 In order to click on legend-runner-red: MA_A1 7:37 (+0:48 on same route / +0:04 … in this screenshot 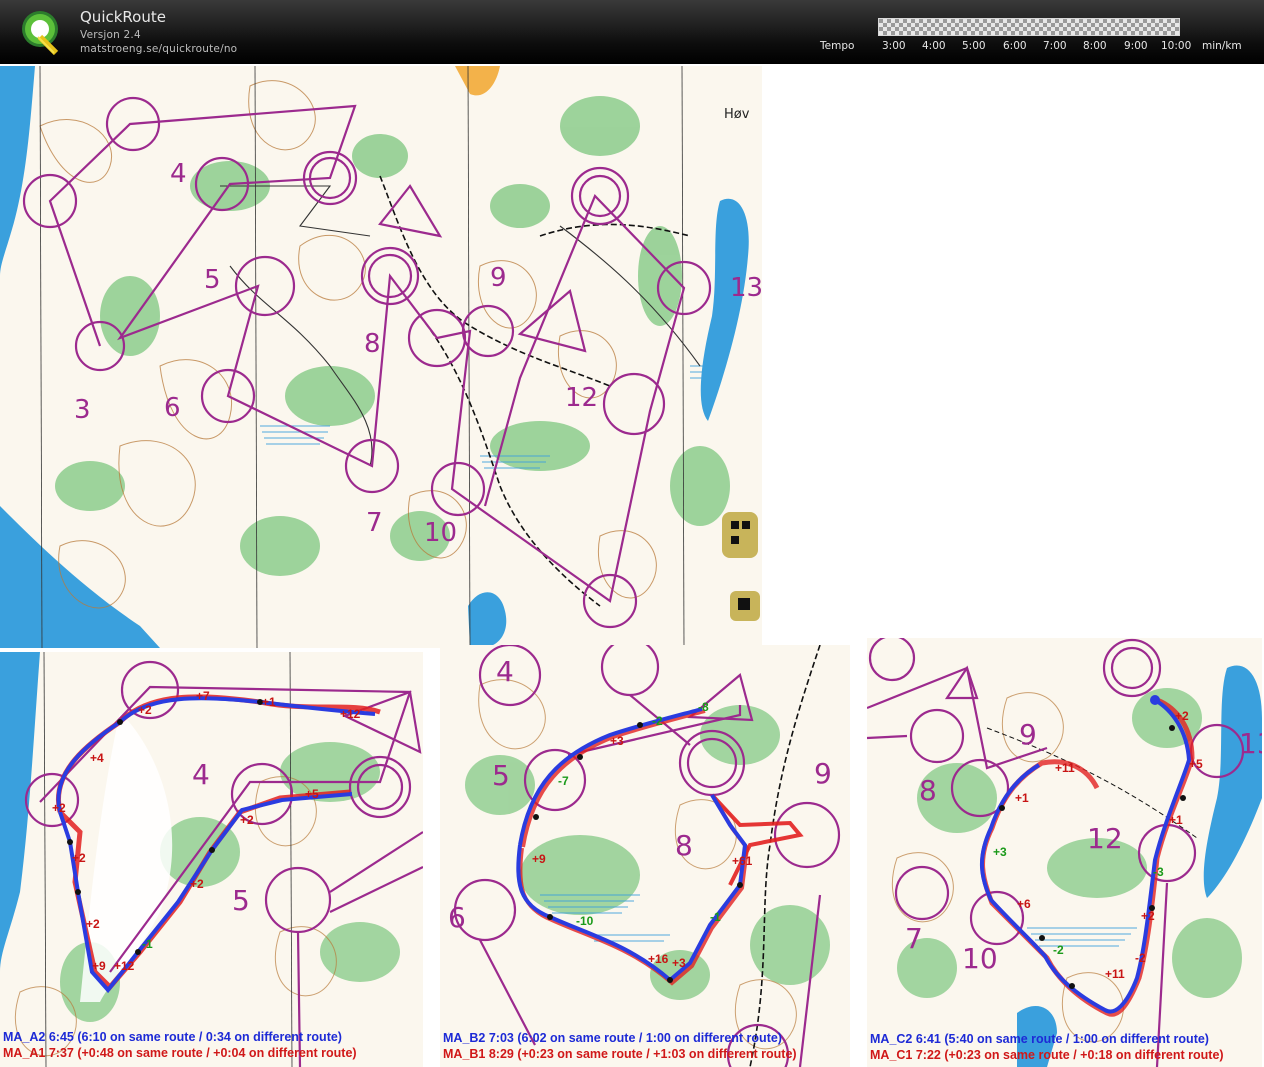, I will do `click(180, 1053)`.